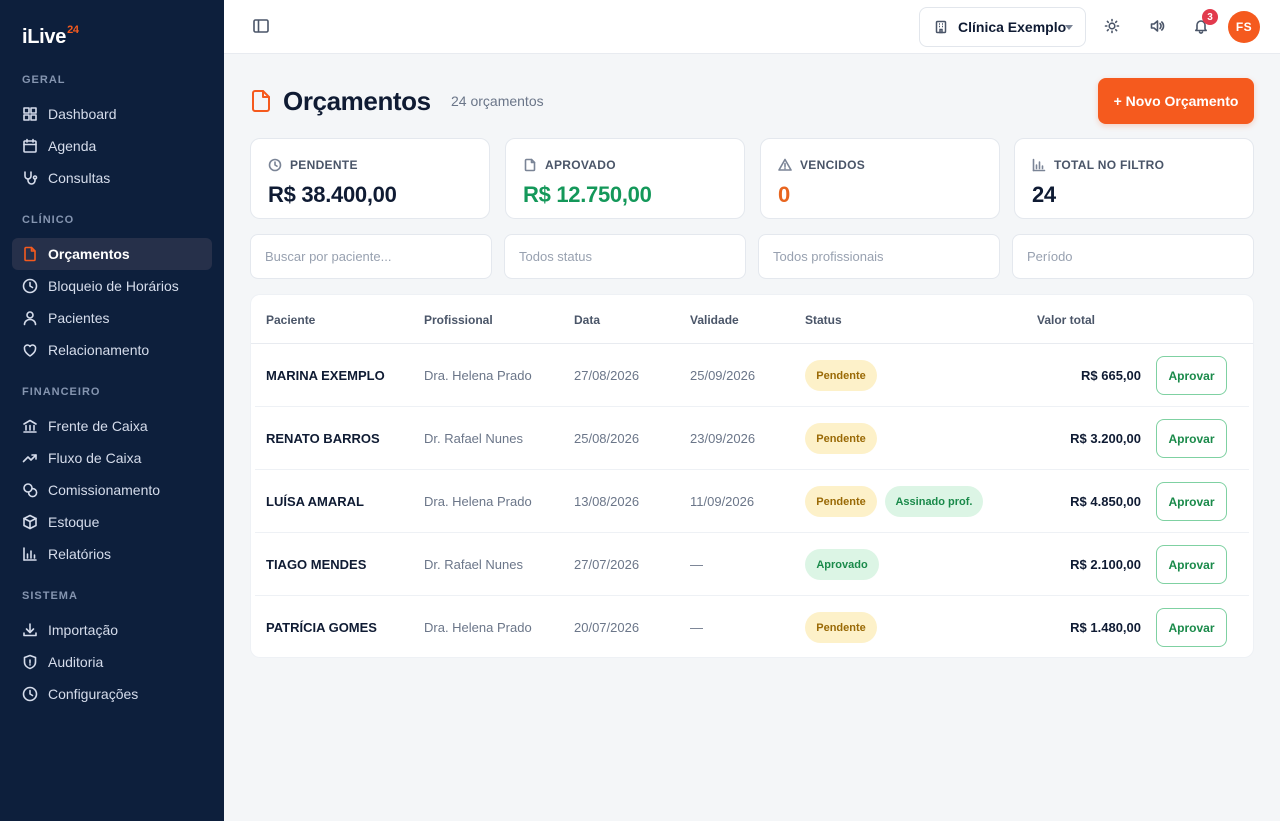  Describe the element at coordinates (625, 256) in the screenshot. I see `status-filter-select: Todos status` at that location.